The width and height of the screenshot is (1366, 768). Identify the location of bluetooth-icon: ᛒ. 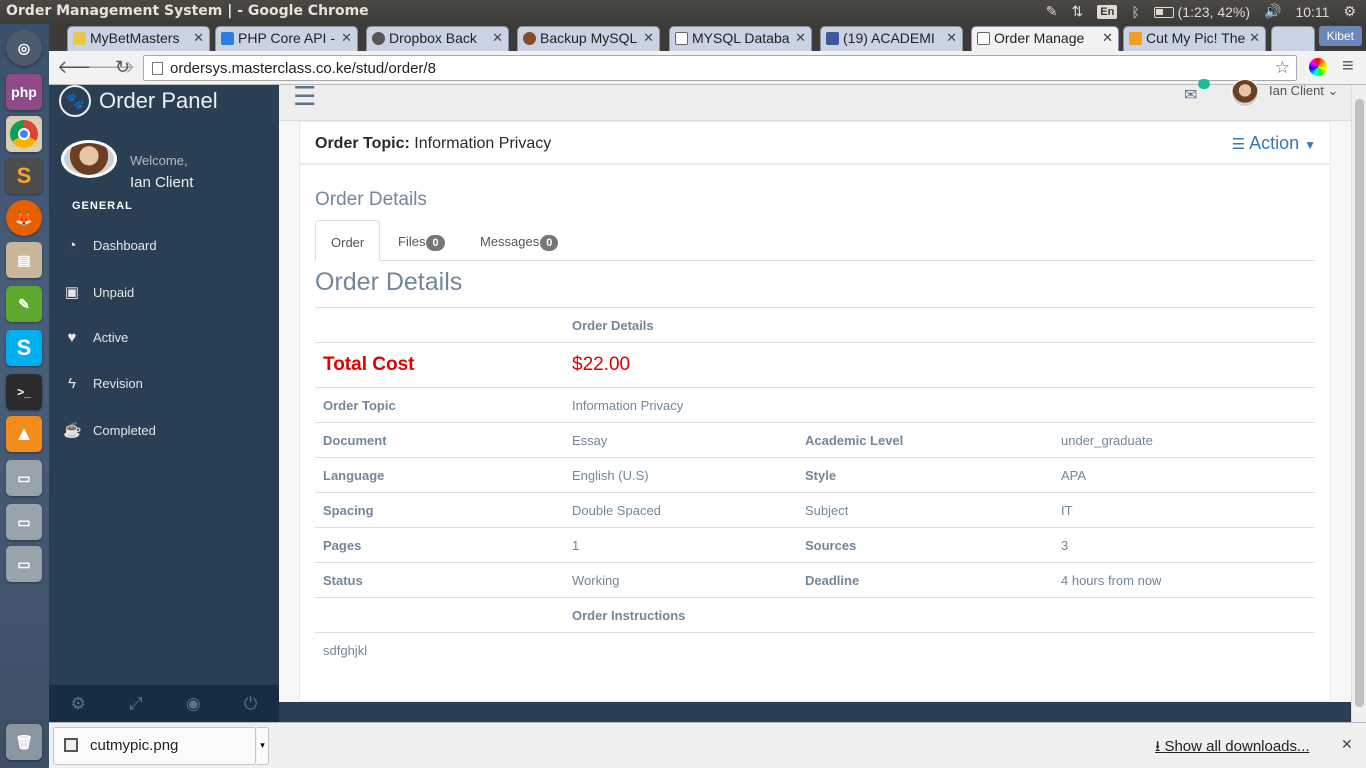
(1135, 12).